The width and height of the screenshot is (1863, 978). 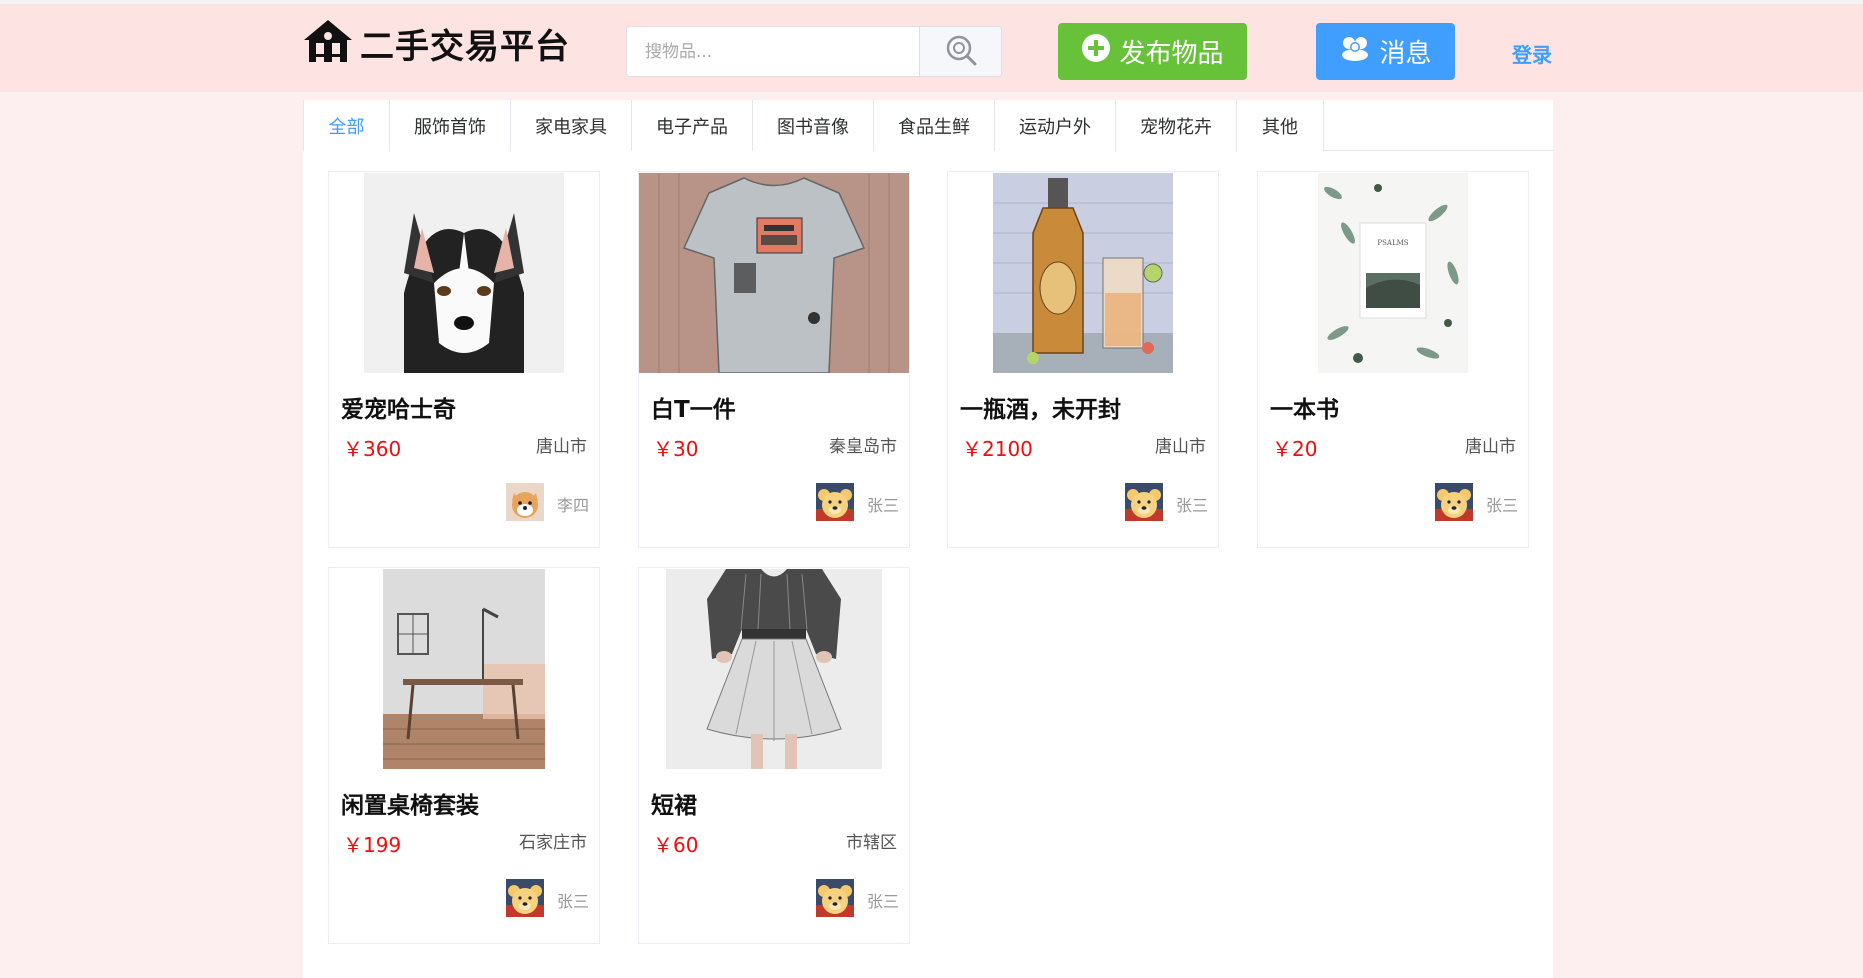 I want to click on product-title: 一瓶酒，未开封, so click(x=1040, y=410).